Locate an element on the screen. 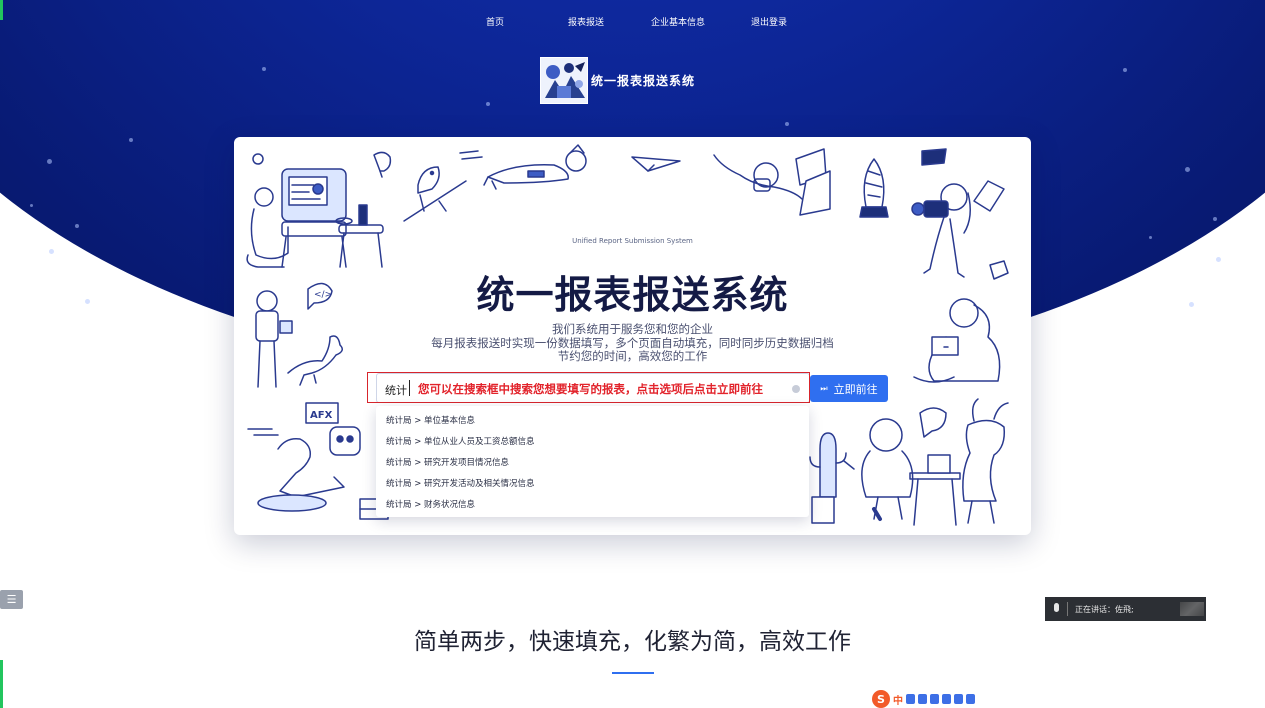  section-title: 简单两步，快速填充，化繁为简，高效工作 is located at coordinates (632, 642).